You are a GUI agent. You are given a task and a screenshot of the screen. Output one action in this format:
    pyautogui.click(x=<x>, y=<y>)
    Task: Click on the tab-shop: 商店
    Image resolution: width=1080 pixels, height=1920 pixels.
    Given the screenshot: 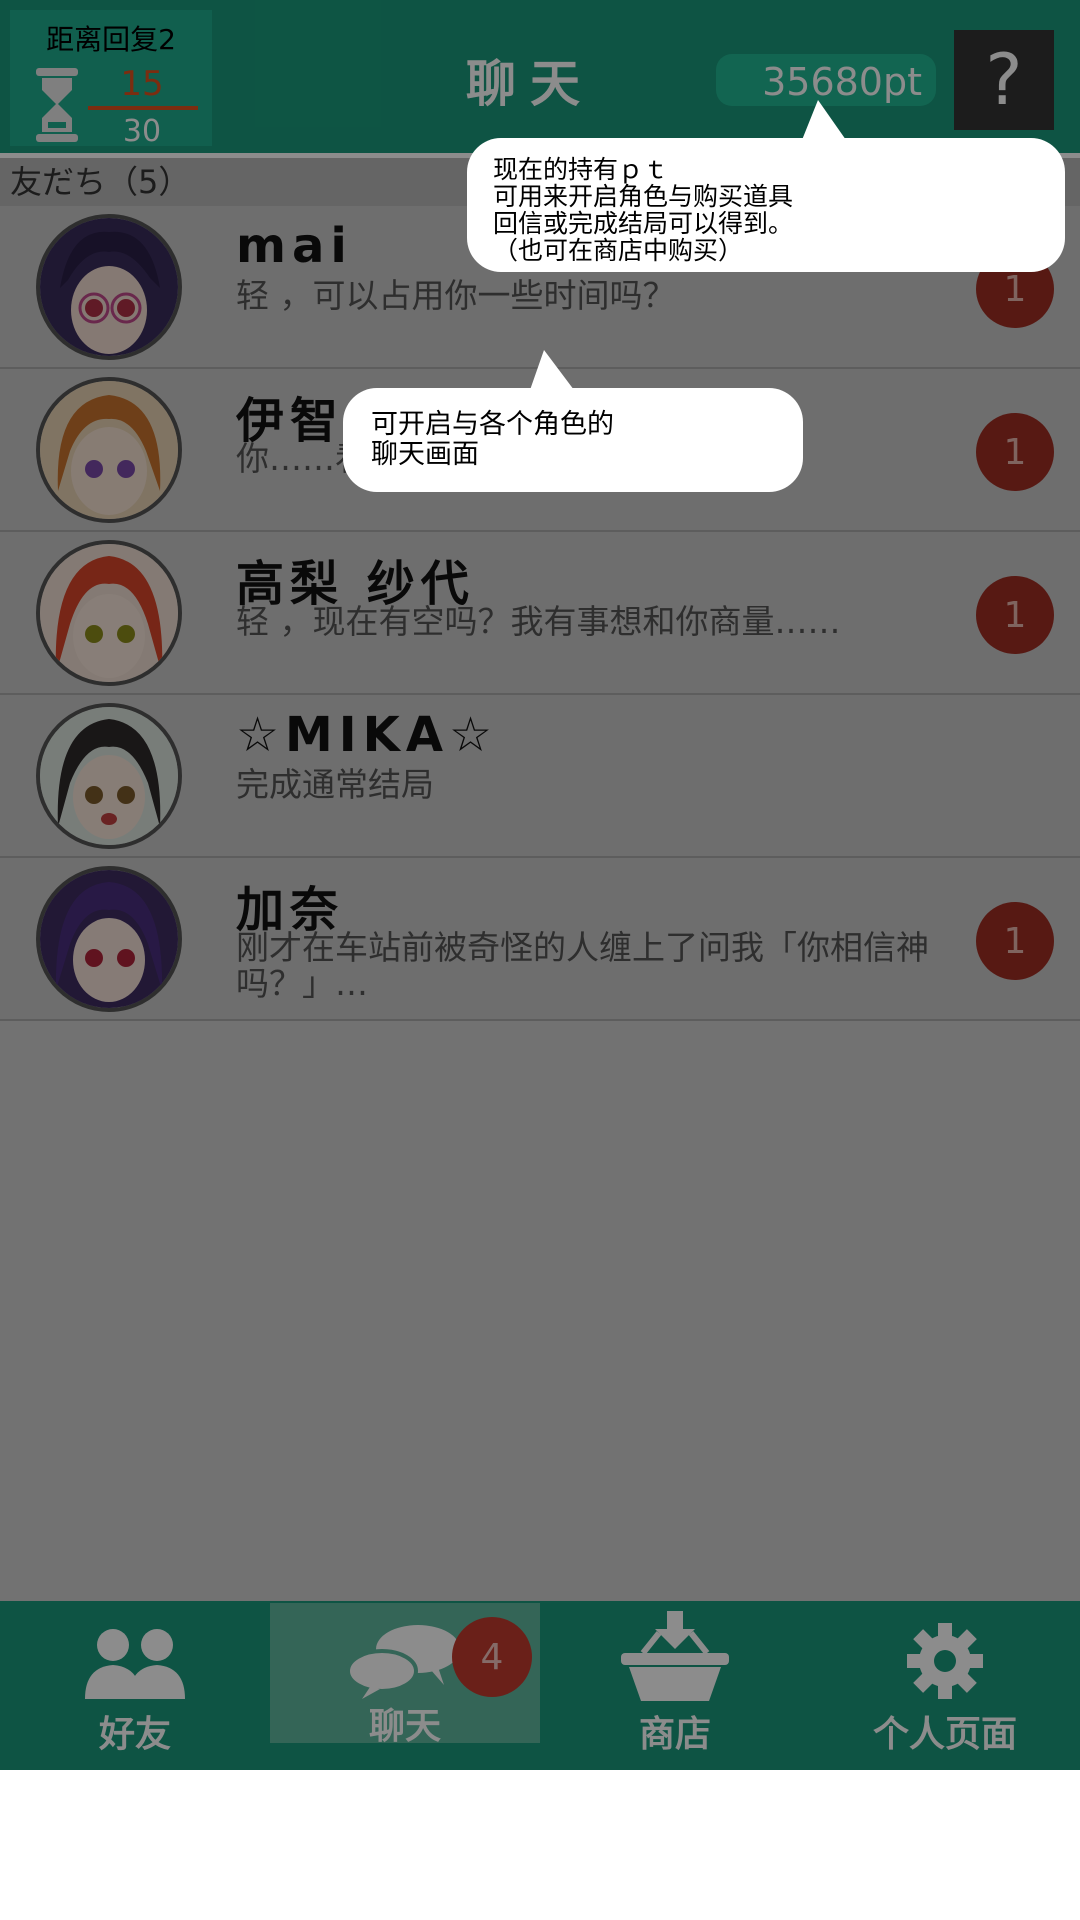 What is the action you would take?
    pyautogui.click(x=675, y=1685)
    